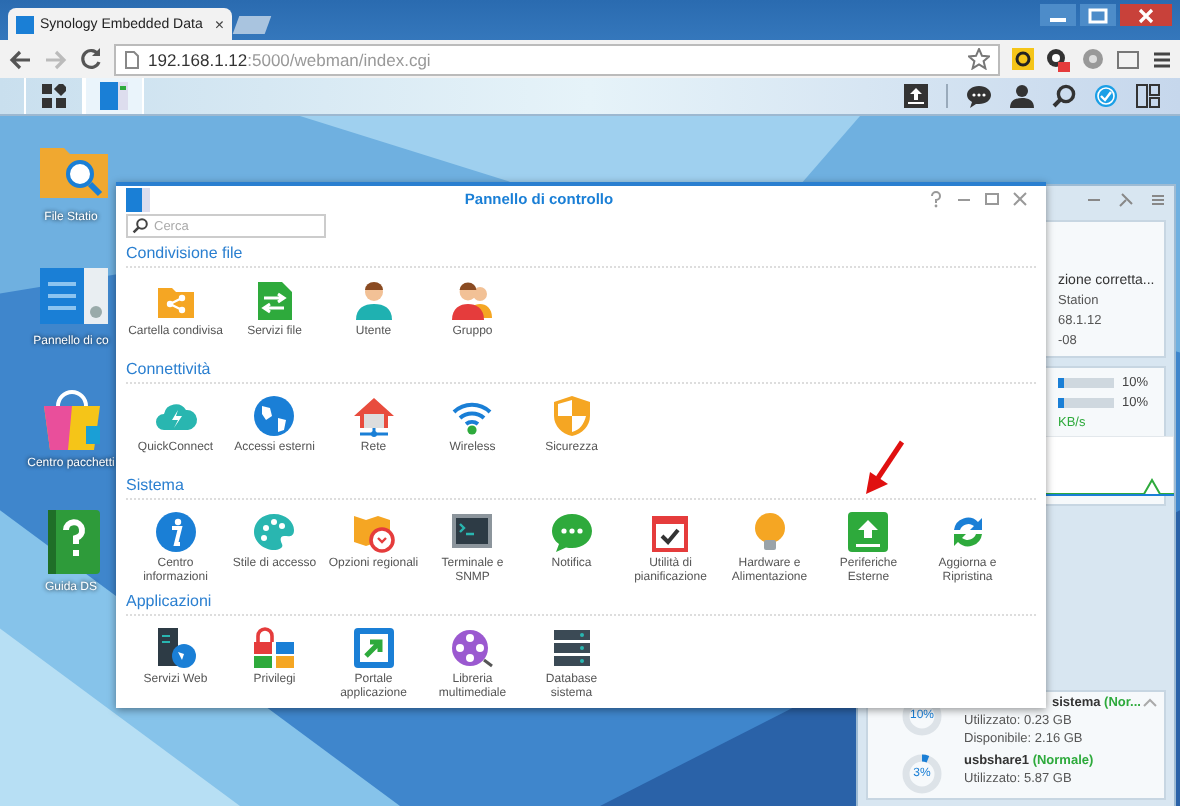  What do you see at coordinates (581, 604) in the screenshot?
I see `section-title: Applicazioni` at bounding box center [581, 604].